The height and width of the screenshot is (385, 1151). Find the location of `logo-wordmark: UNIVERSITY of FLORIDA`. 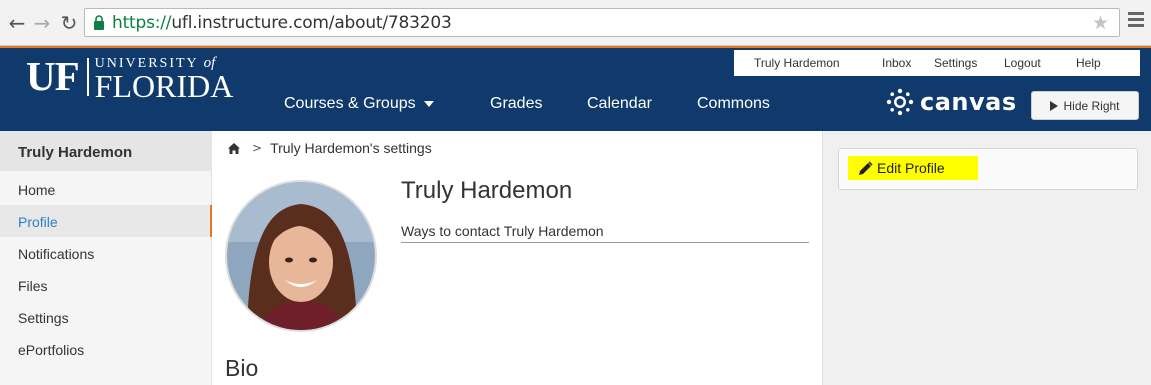

logo-wordmark: UNIVERSITY of FLORIDA is located at coordinates (164, 79).